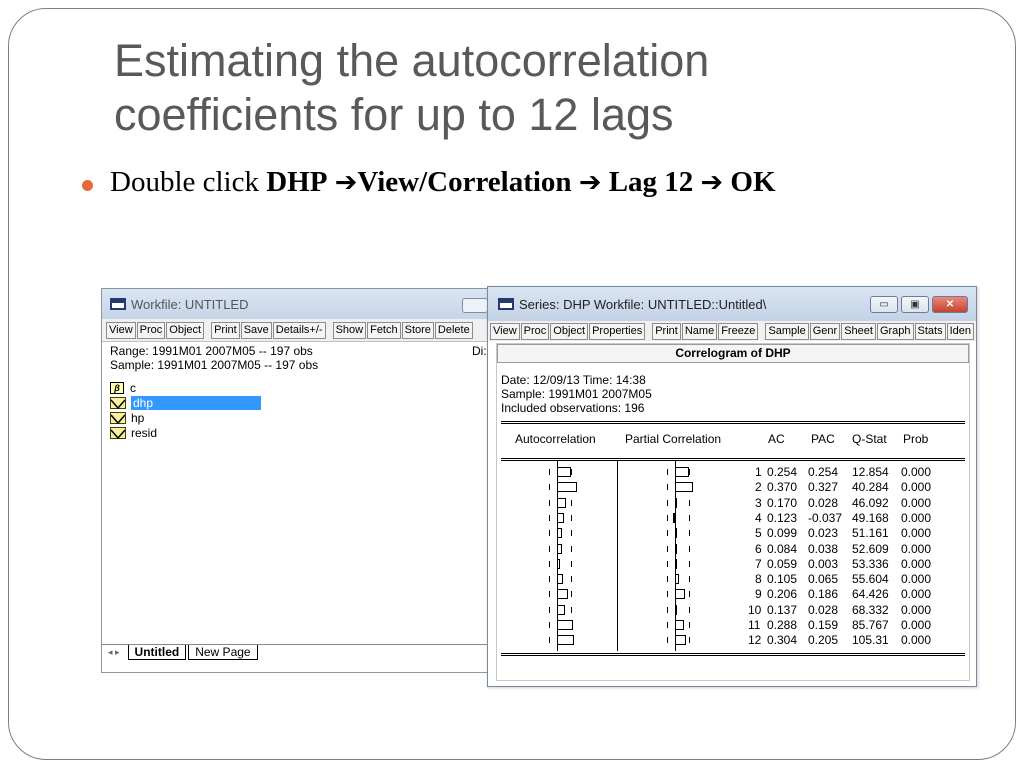 This screenshot has height=768, width=1024. I want to click on bullet-ok: OK, so click(753, 182).